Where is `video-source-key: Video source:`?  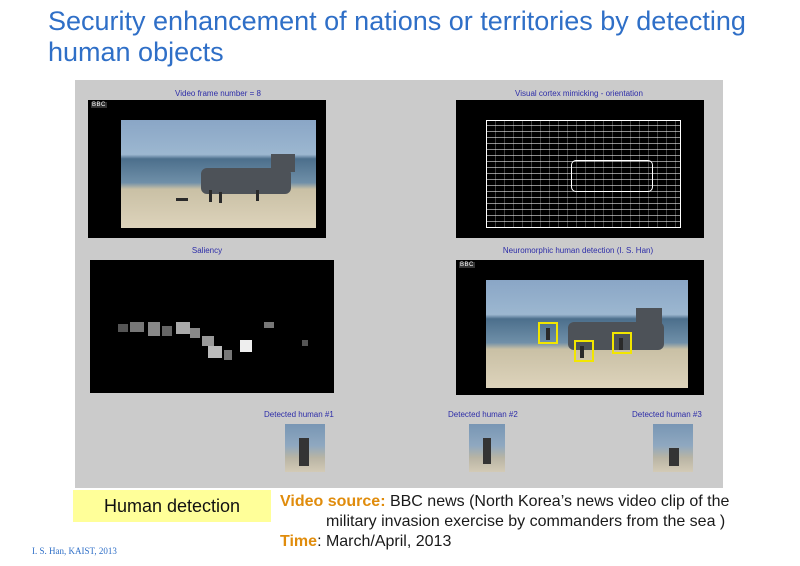
video-source-key: Video source: is located at coordinates (333, 501).